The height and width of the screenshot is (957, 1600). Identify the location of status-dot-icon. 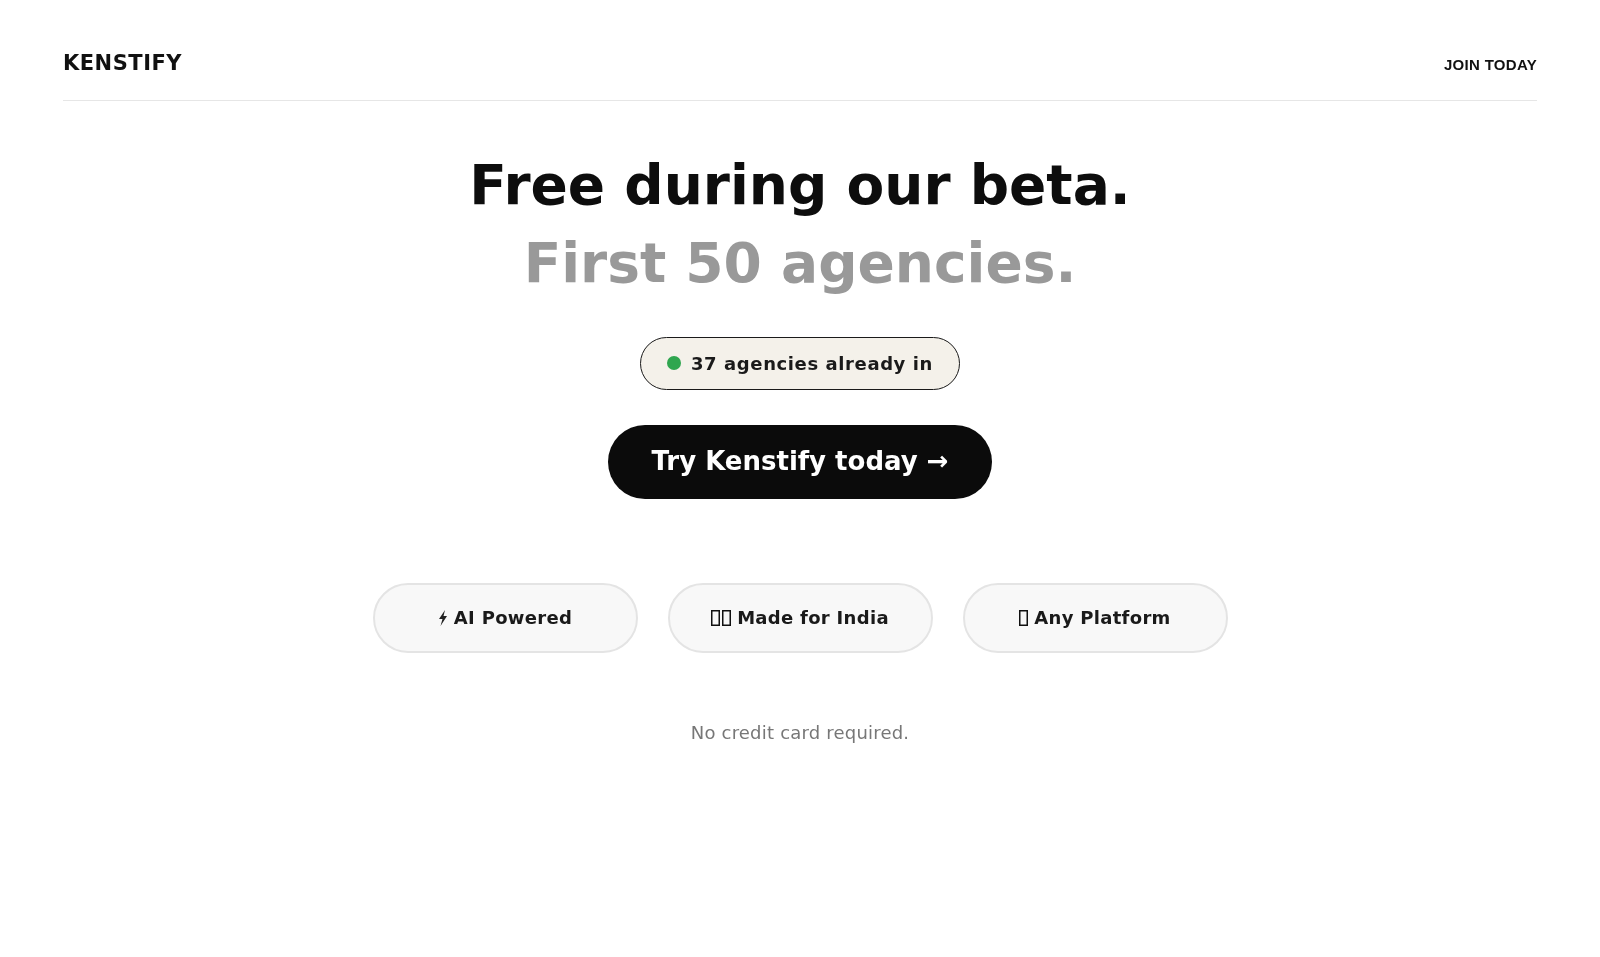
(674, 363).